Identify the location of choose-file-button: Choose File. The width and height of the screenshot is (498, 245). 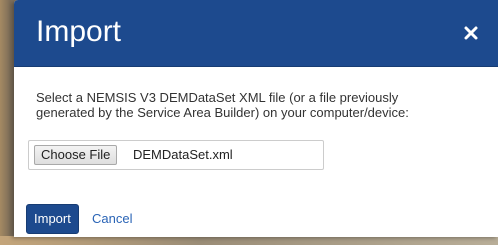
(76, 155).